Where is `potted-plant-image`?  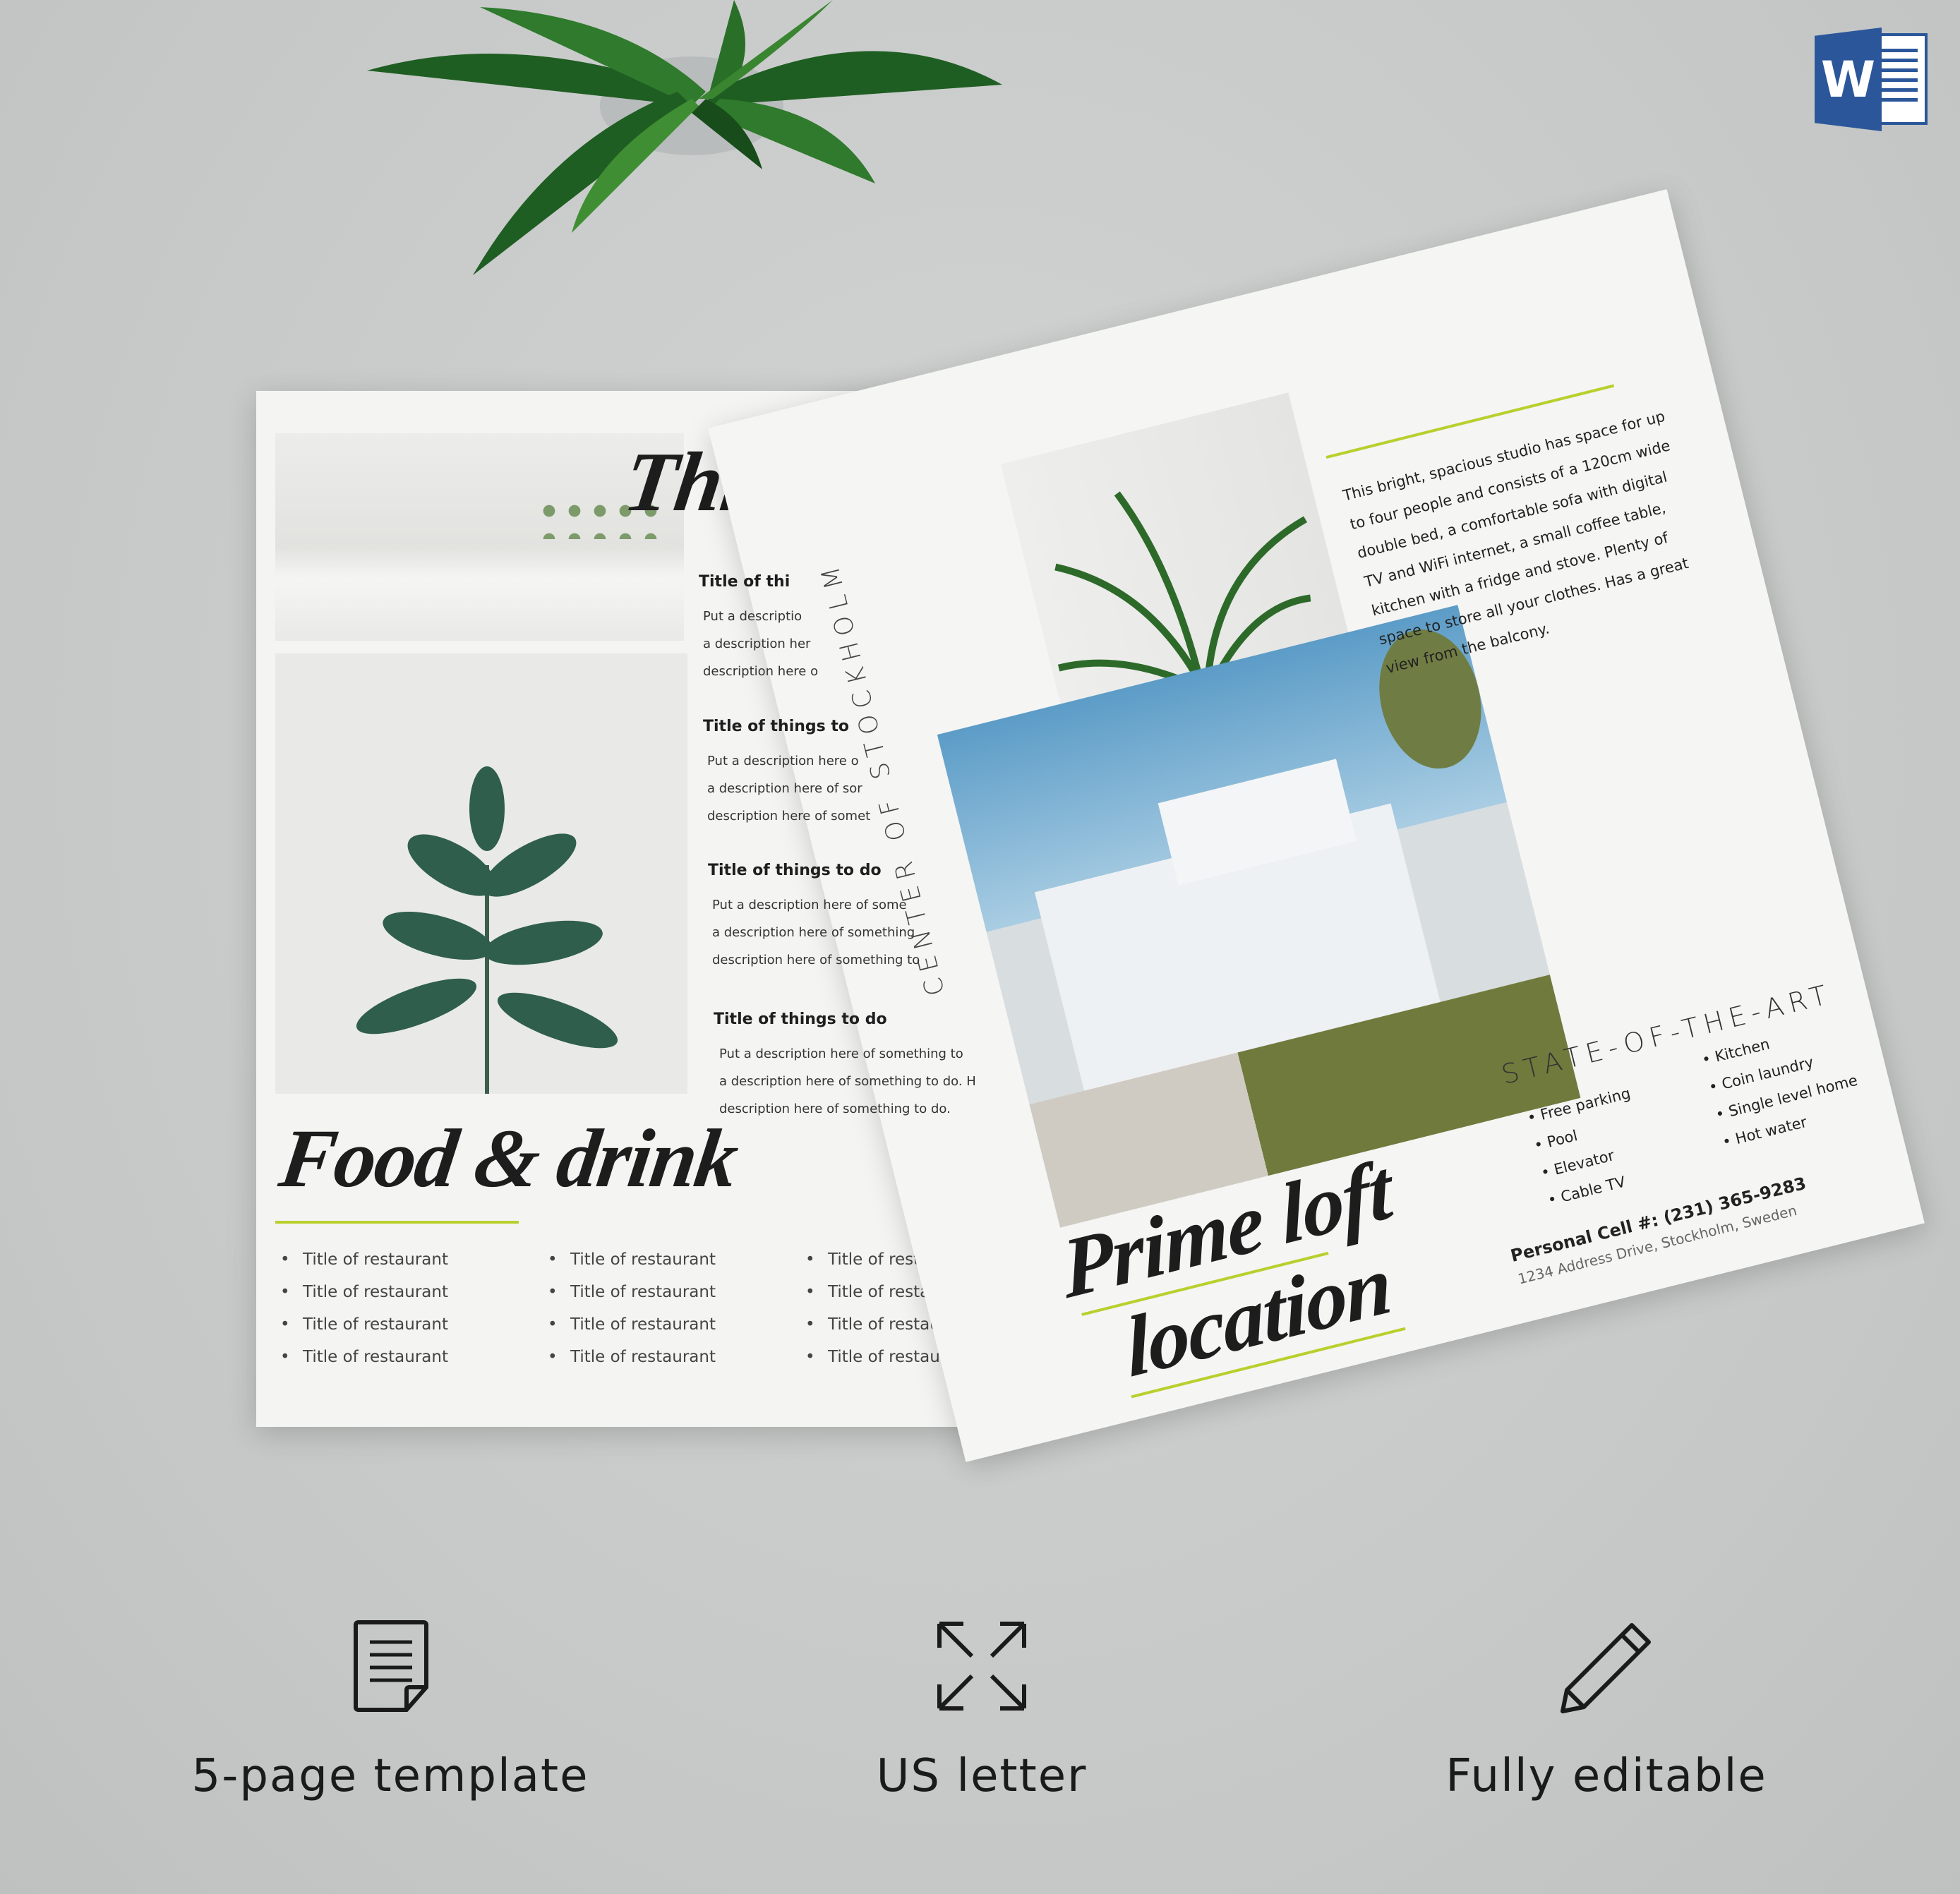
potted-plant-image is located at coordinates (684, 137).